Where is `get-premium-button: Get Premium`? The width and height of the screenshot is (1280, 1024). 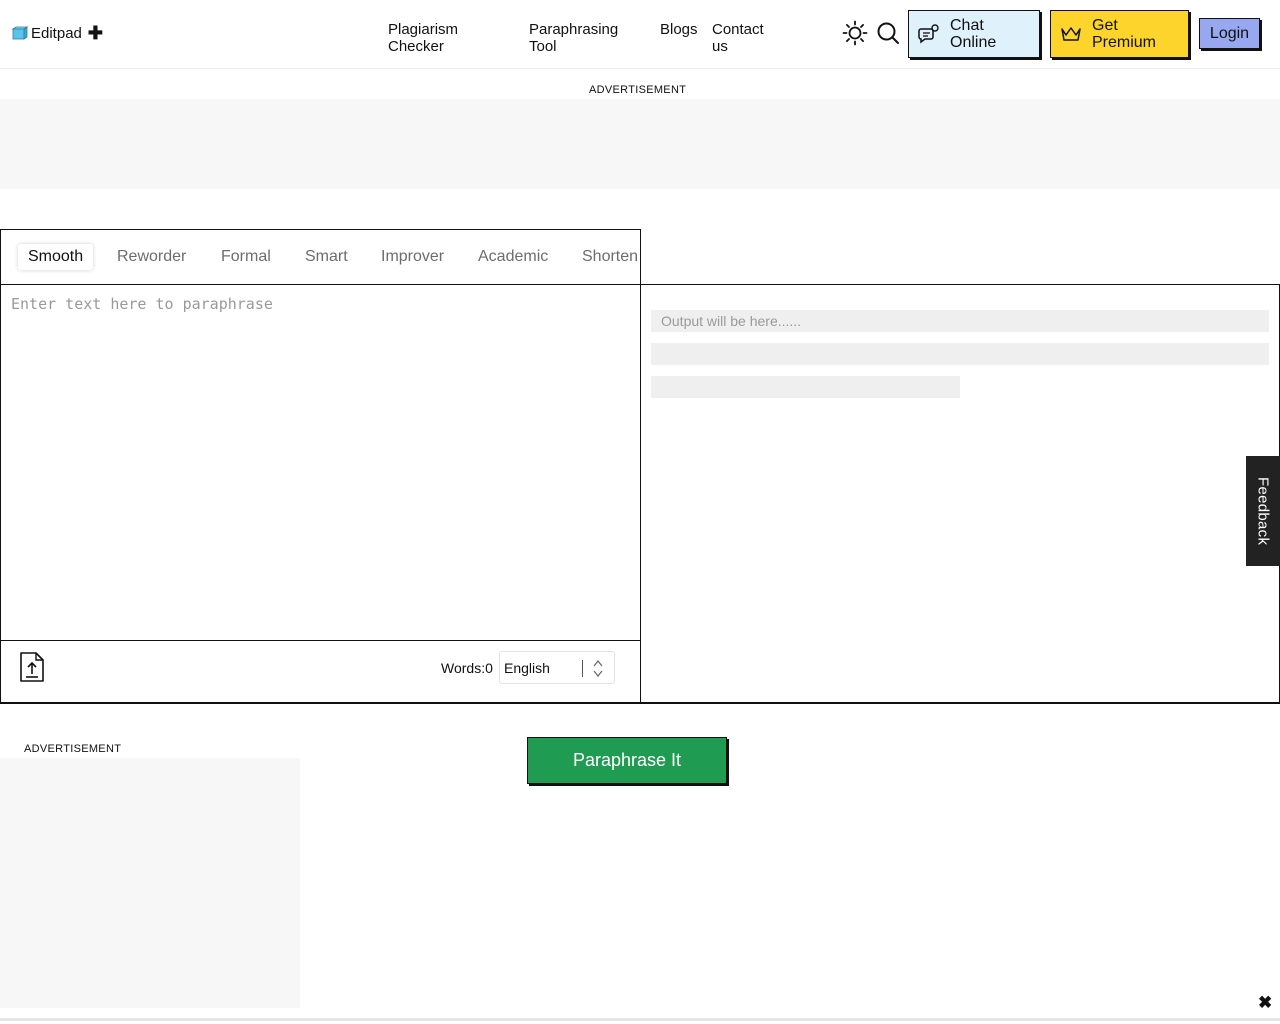
get-premium-button: Get Premium is located at coordinates (1119, 34).